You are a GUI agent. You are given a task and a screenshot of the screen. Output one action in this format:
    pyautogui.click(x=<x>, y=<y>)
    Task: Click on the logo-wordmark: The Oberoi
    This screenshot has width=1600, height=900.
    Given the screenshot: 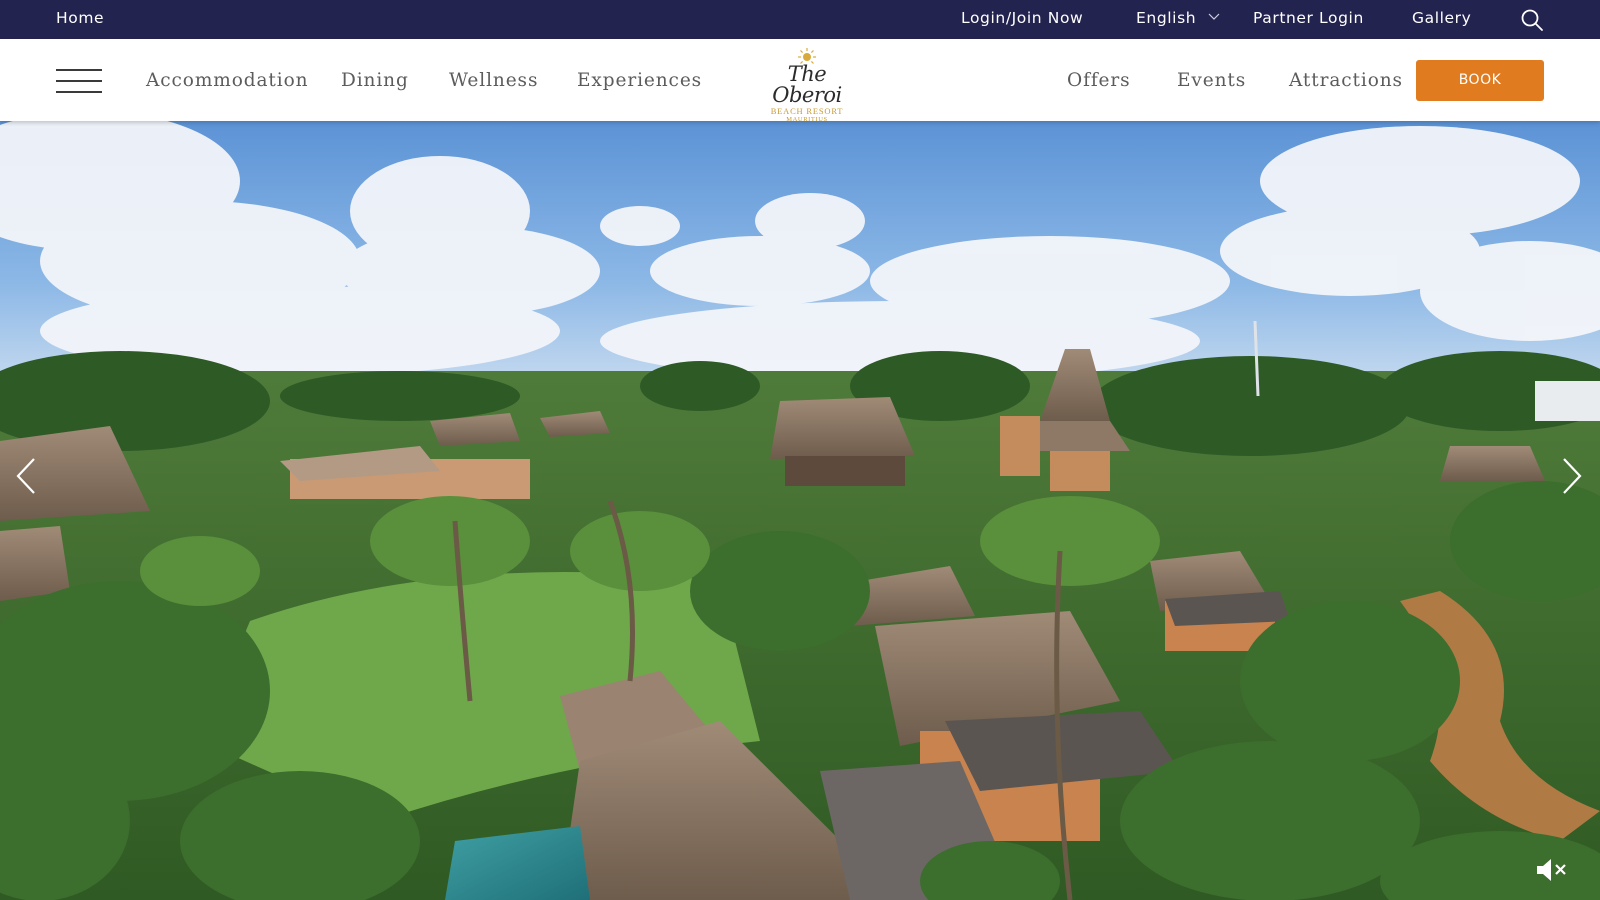 What is the action you would take?
    pyautogui.click(x=807, y=84)
    